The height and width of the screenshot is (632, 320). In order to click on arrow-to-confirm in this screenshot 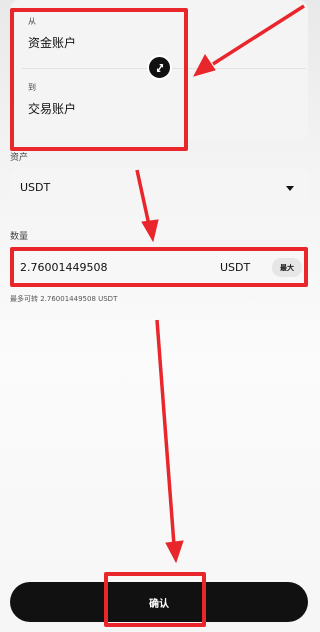, I will do `click(169, 441)`.